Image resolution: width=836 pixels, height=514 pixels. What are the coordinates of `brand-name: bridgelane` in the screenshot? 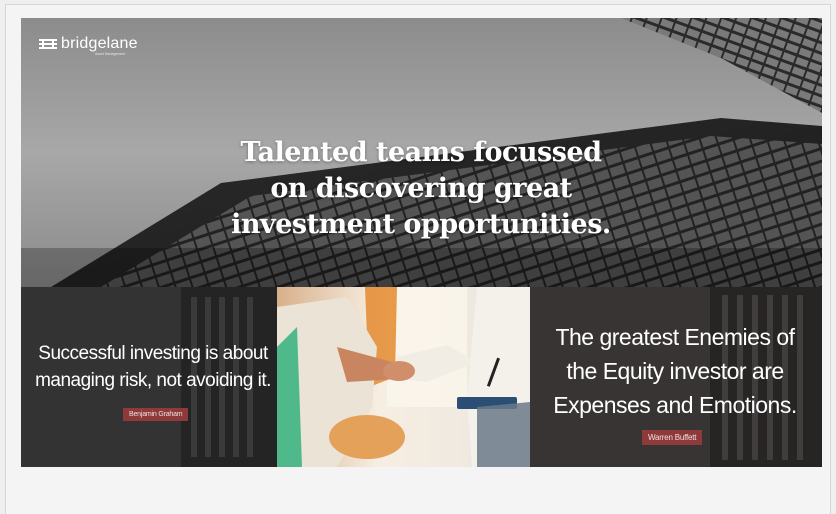 It's located at (99, 43).